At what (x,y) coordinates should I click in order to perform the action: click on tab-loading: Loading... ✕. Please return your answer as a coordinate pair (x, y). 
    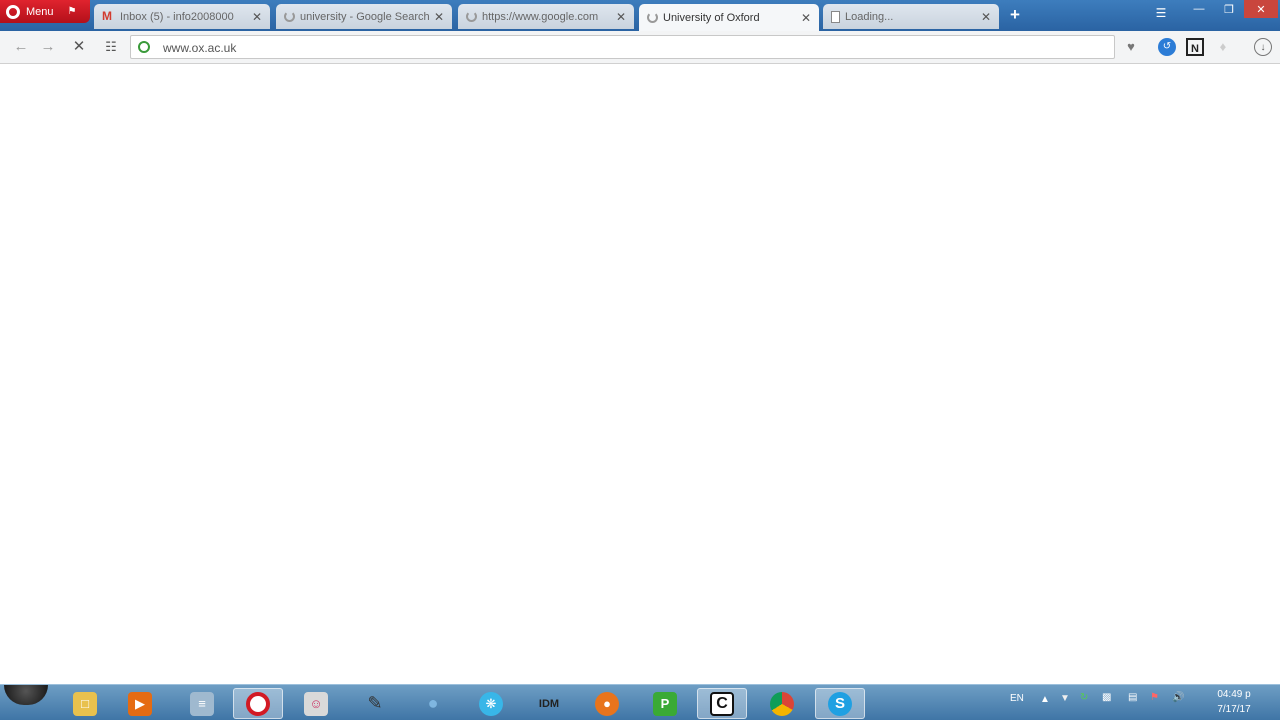
    Looking at the image, I should click on (911, 16).